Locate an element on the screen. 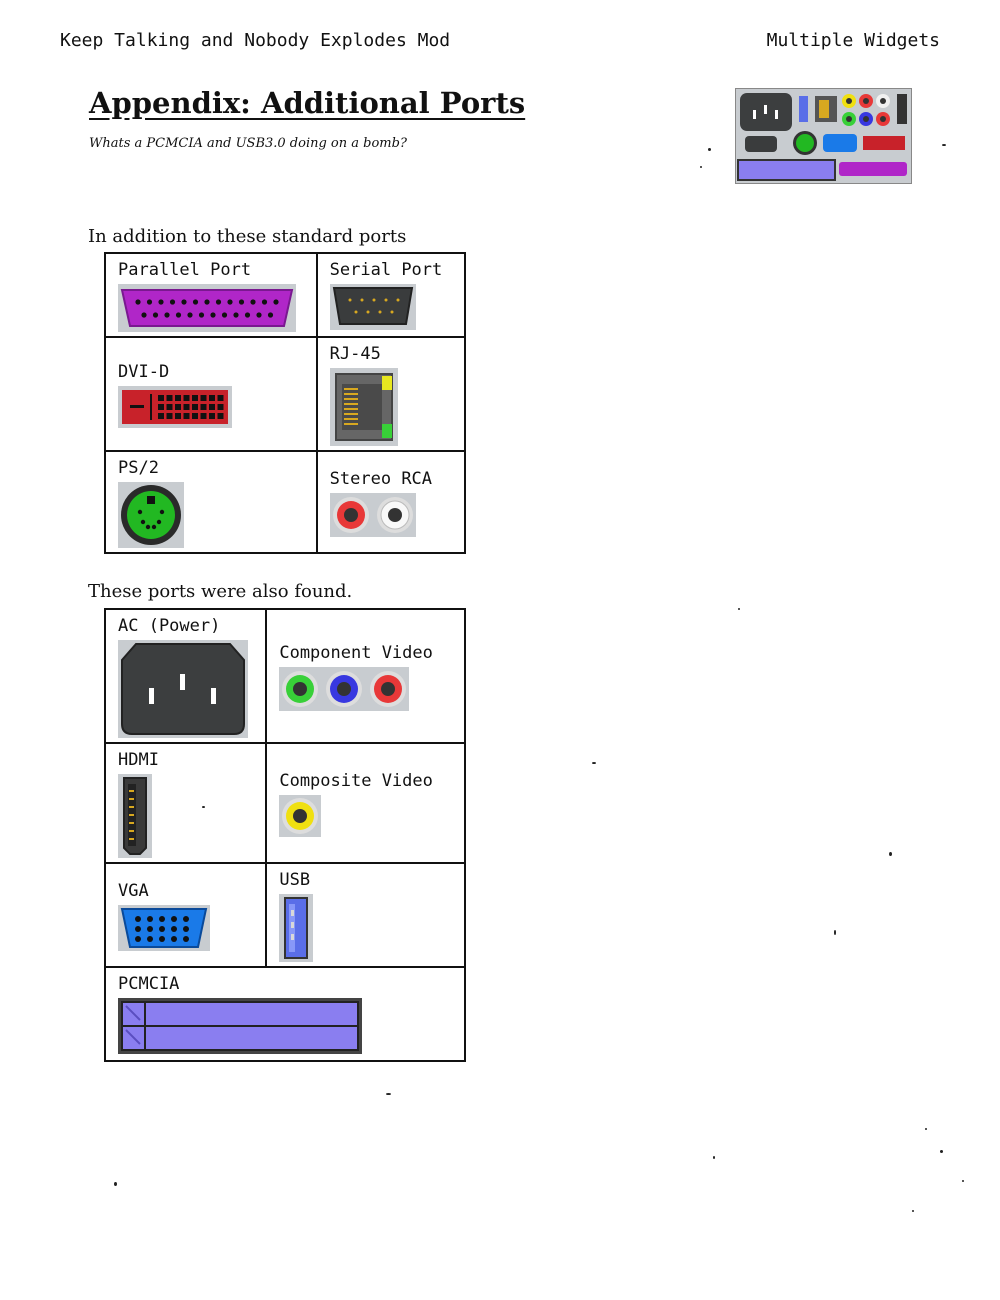 The height and width of the screenshot is (1300, 1000). port-label: VGA is located at coordinates (133, 891).